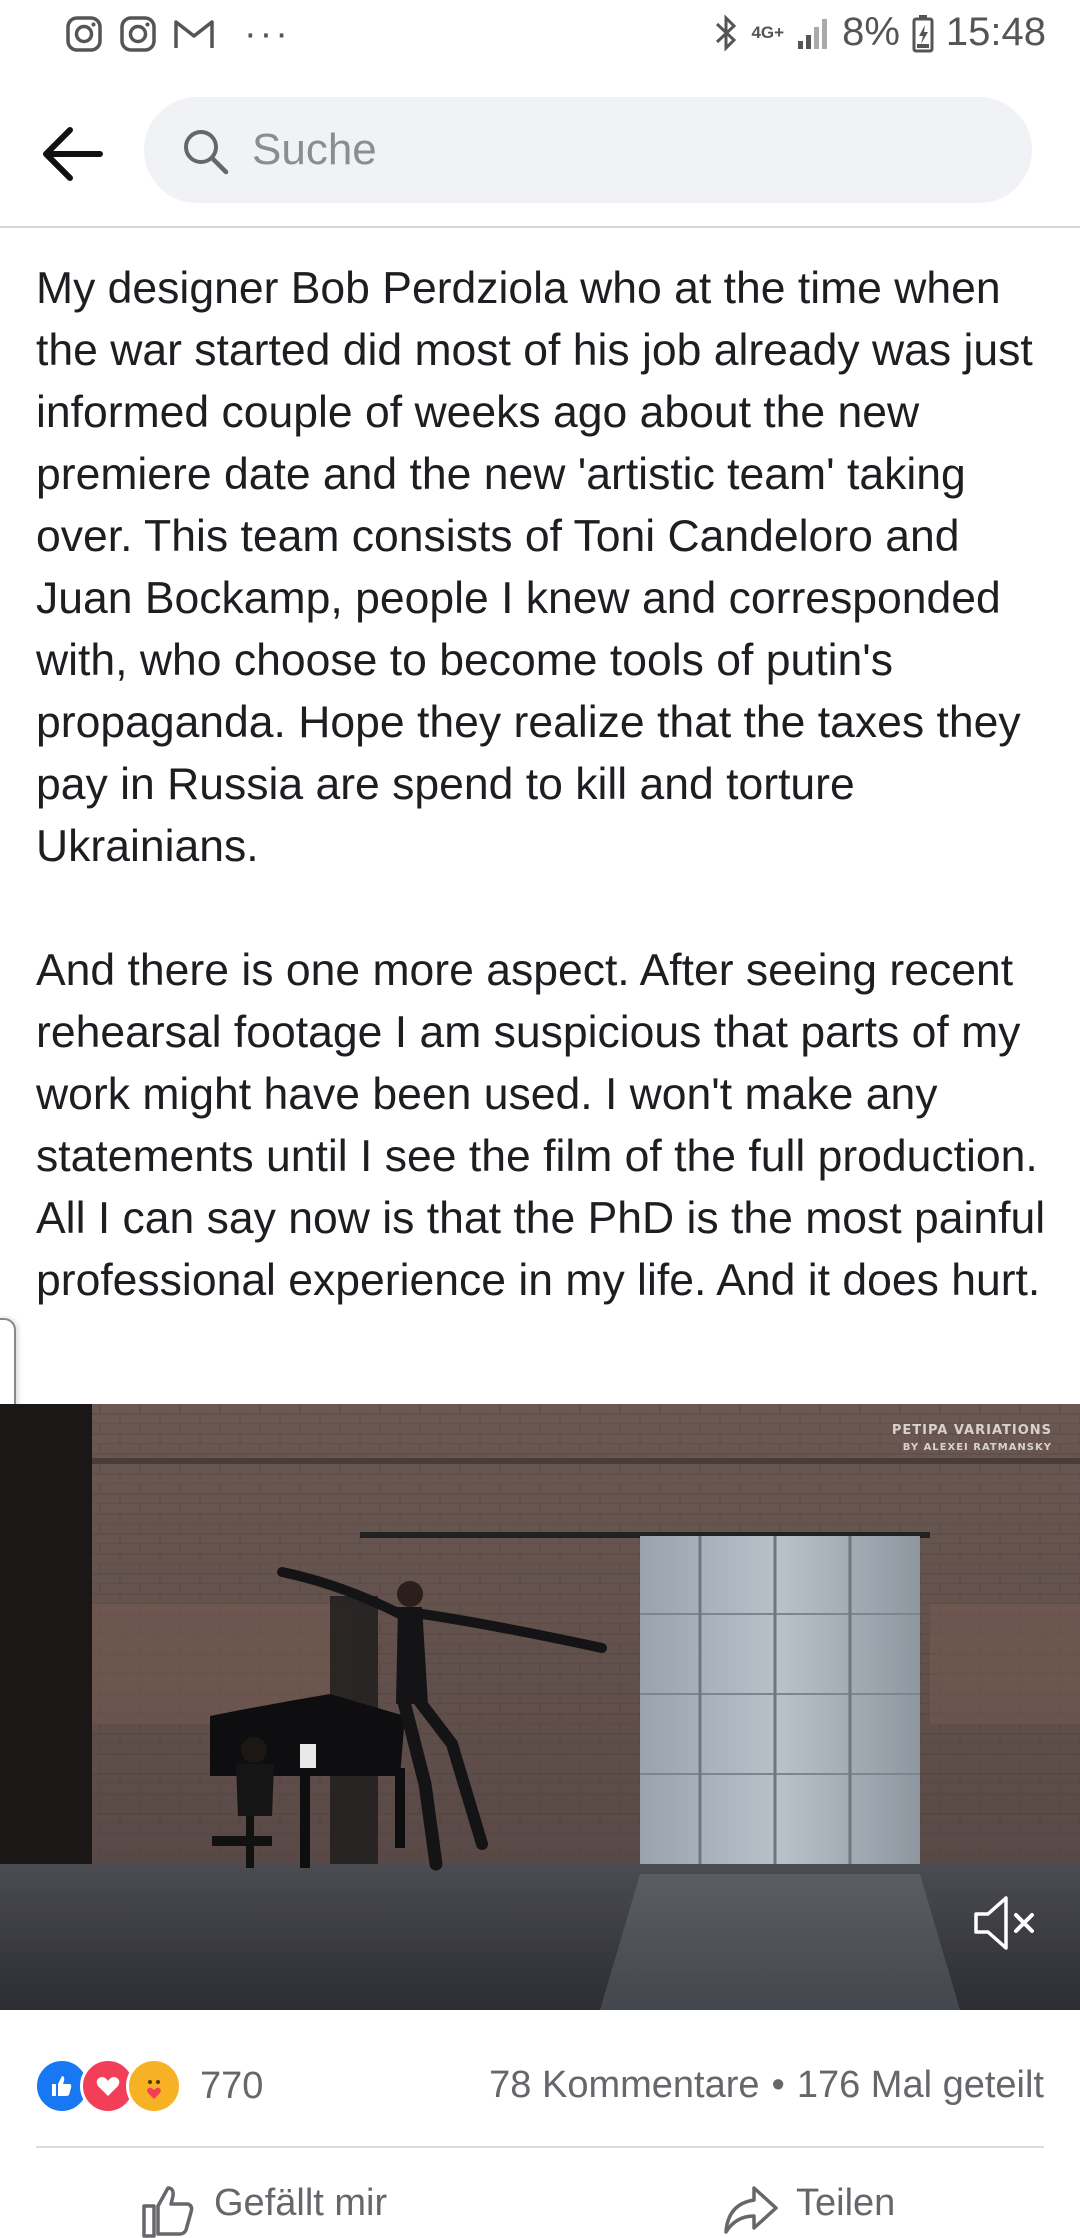  Describe the element at coordinates (301, 2203) in the screenshot. I see `like-label: Gefällt mir` at that location.